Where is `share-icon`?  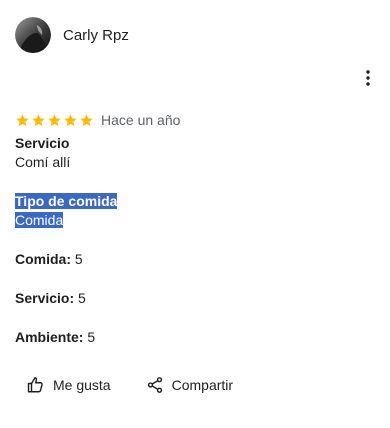 share-icon is located at coordinates (155, 385).